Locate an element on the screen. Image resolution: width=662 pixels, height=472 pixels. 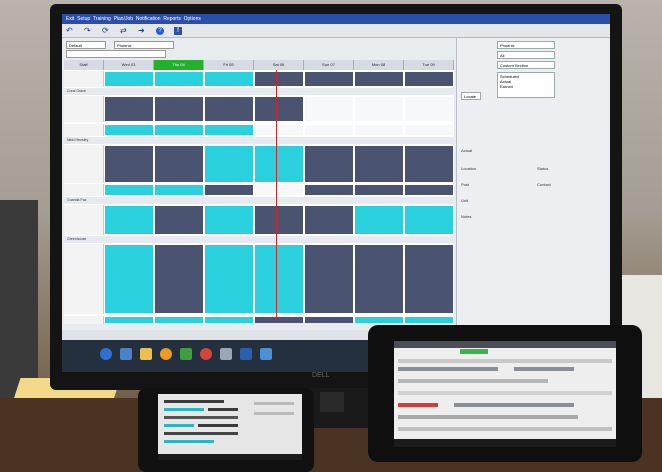
filter-combo: Phoenix is located at coordinates (526, 45).